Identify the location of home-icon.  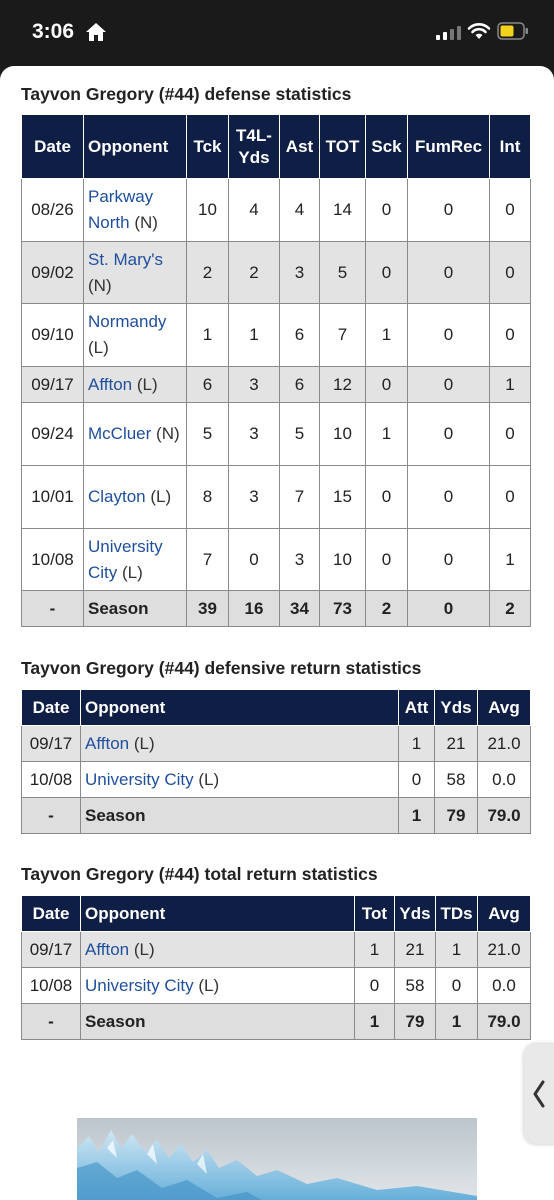
(96, 32).